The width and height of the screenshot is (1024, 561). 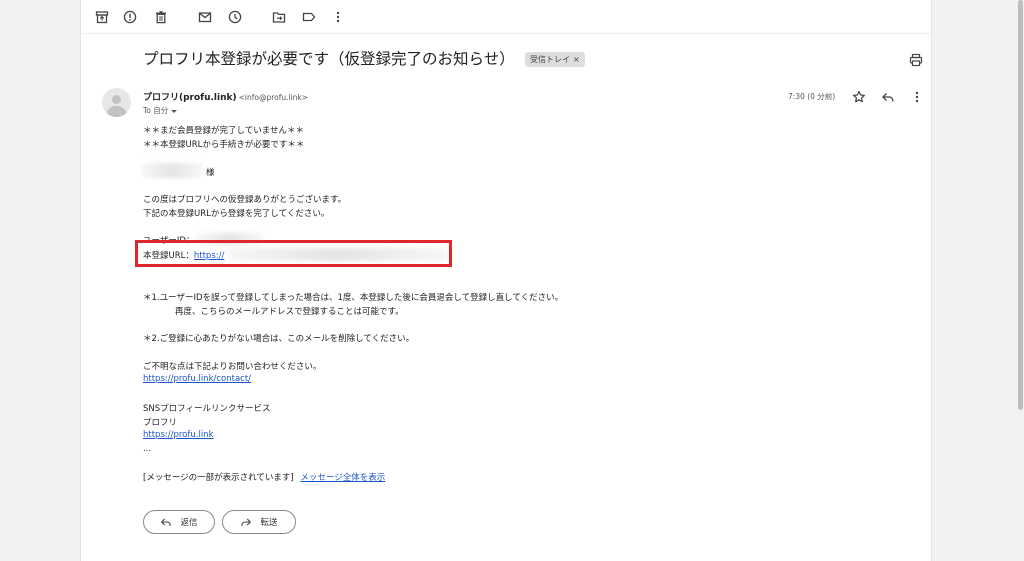 What do you see at coordinates (293, 253) in the screenshot?
I see `highlight-box` at bounding box center [293, 253].